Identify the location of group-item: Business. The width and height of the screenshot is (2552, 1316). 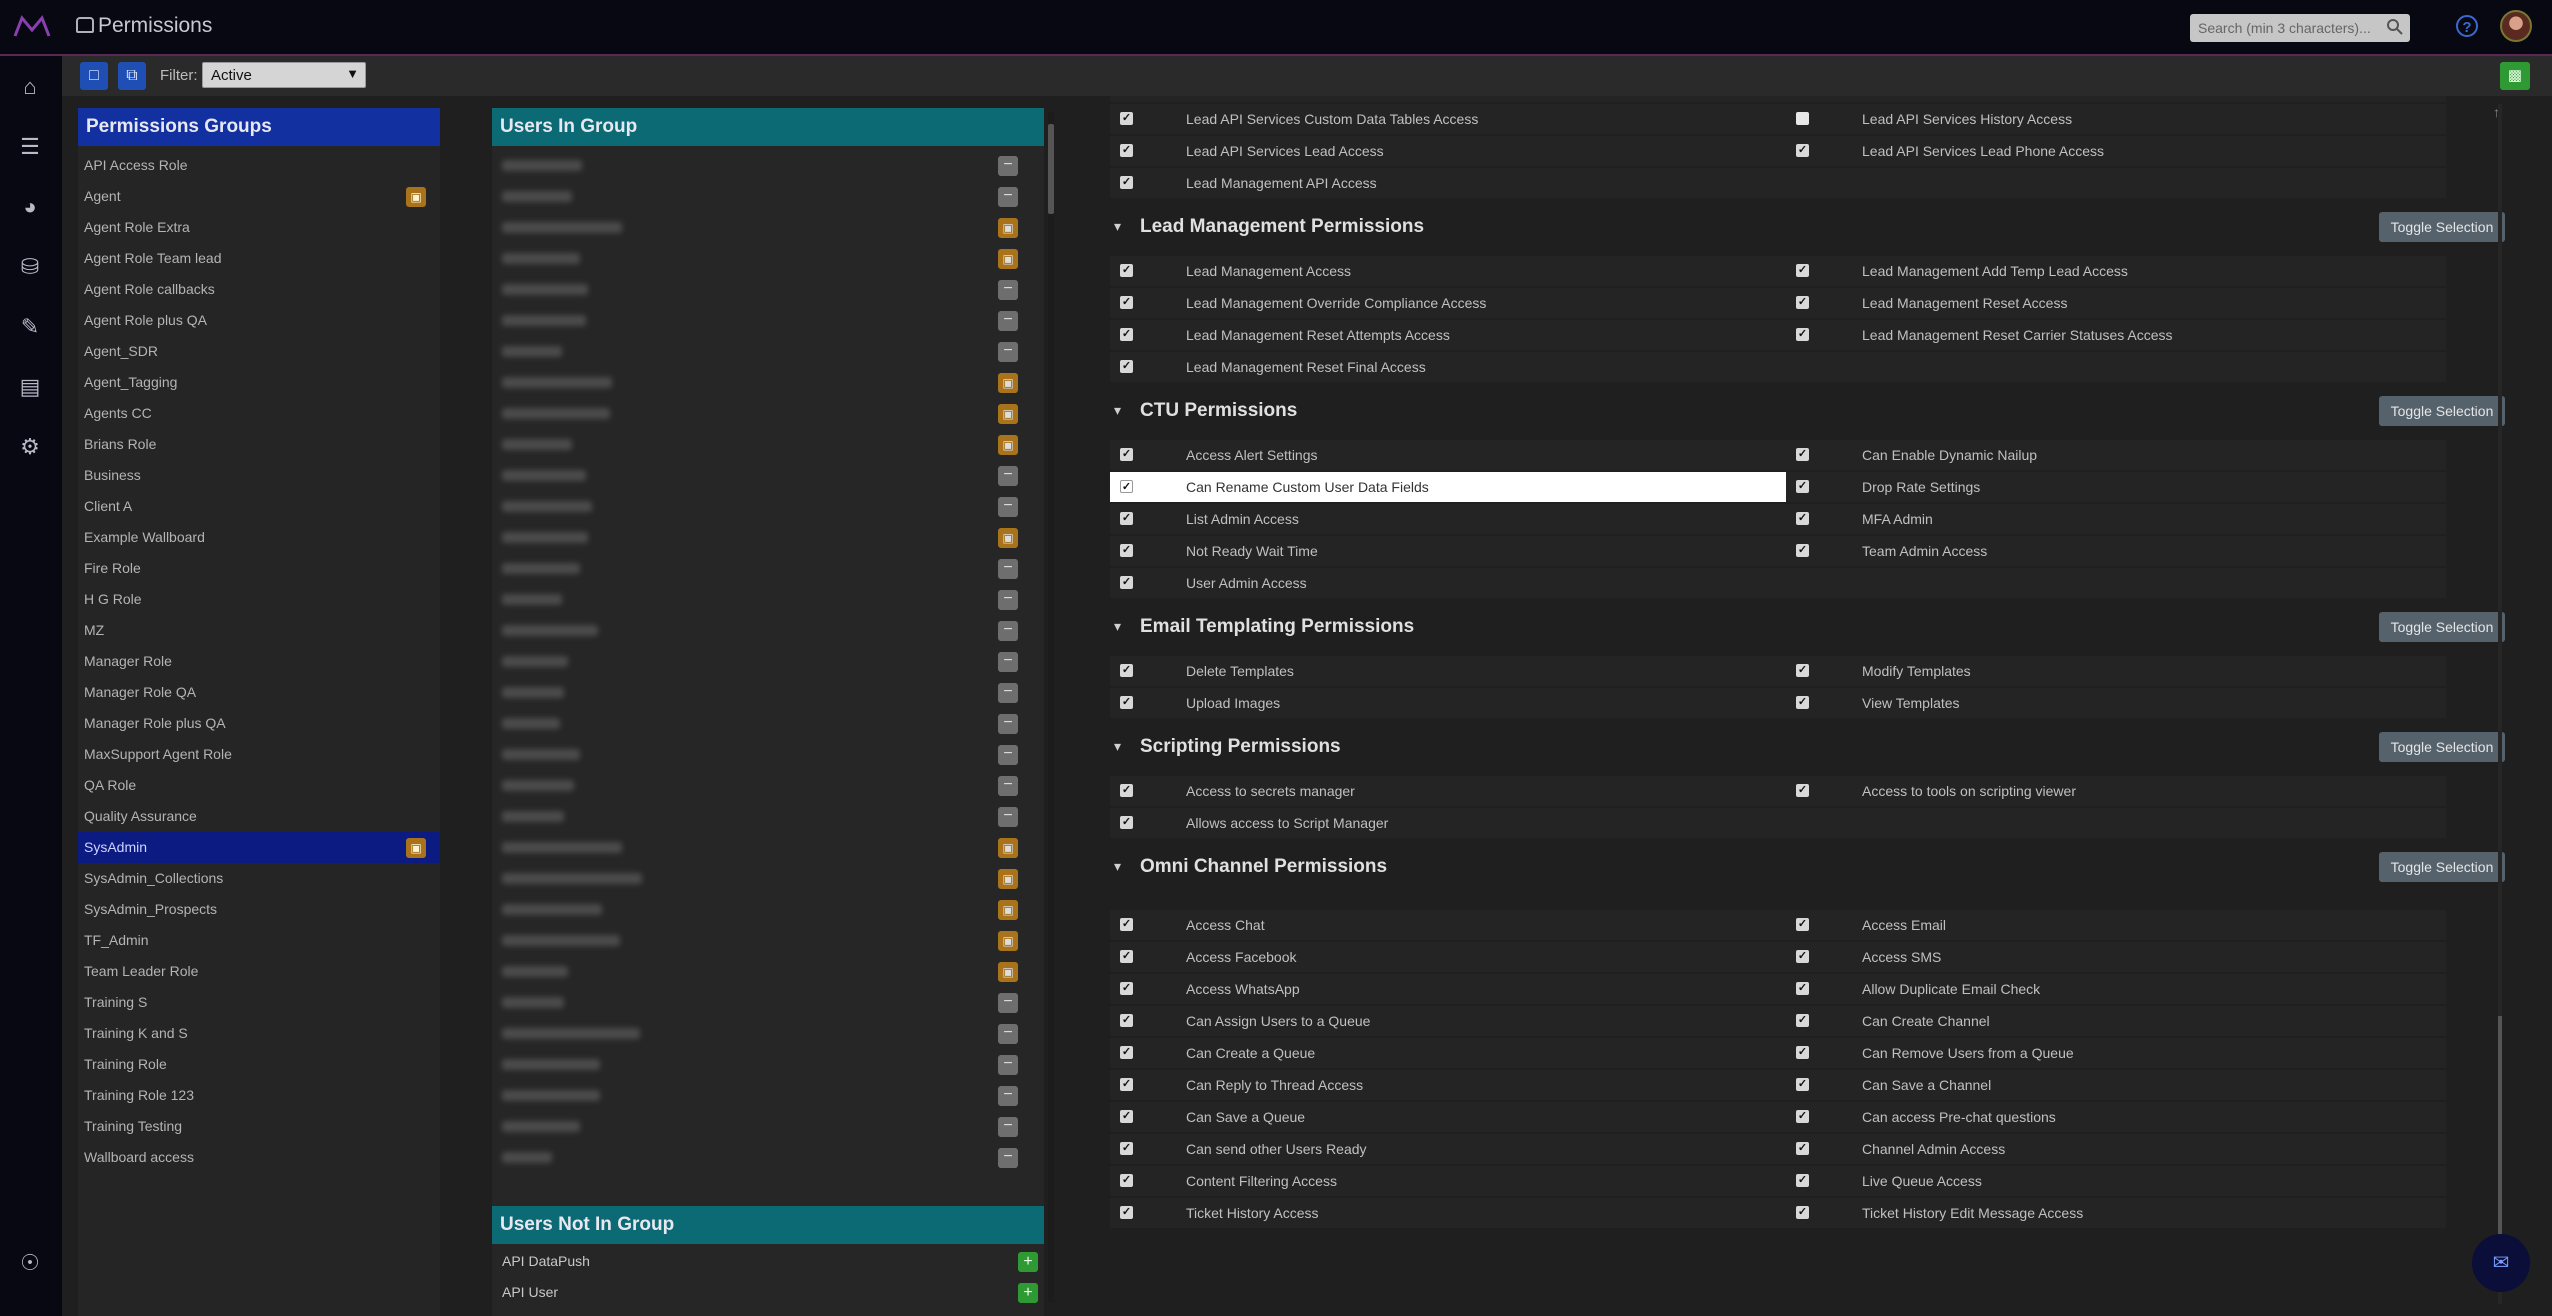
(259, 475).